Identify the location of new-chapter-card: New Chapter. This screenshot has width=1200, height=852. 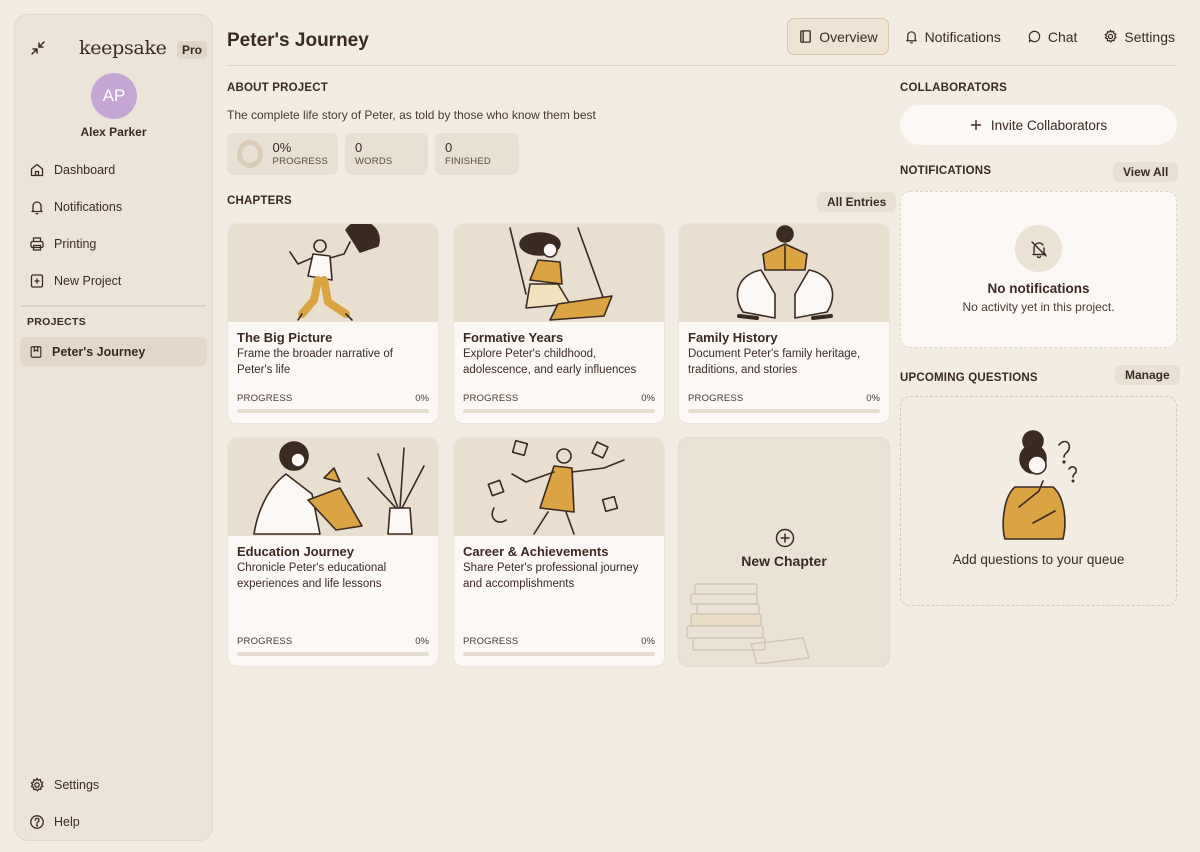
(784, 552).